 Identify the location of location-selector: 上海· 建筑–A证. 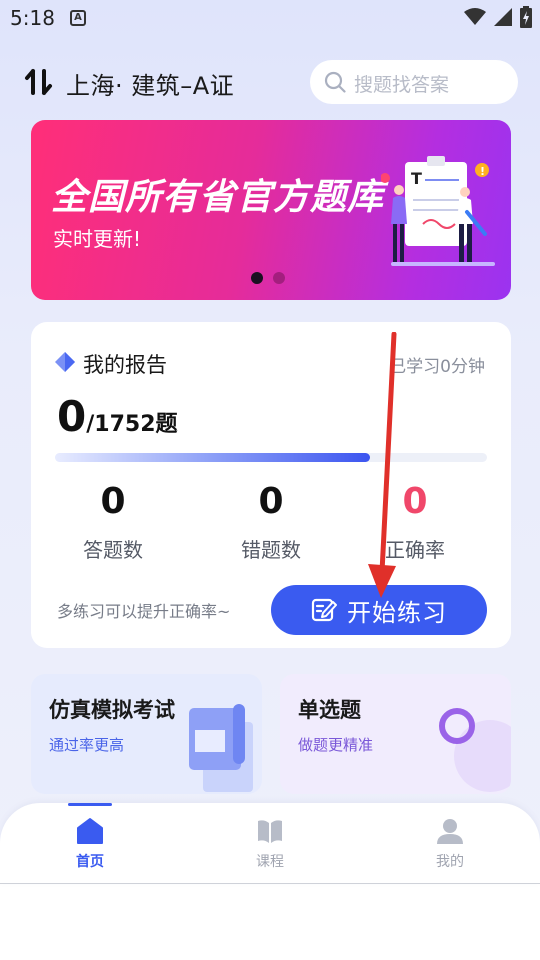
(150, 83).